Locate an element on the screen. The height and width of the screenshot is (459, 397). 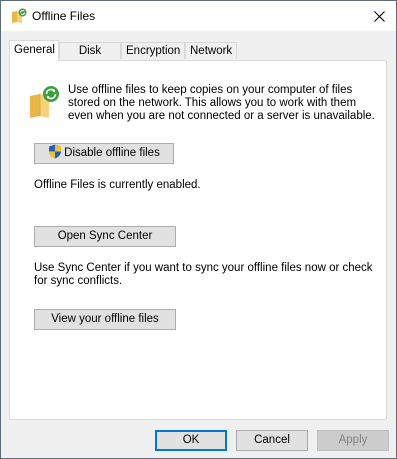
open-sync-center-button: Open Sync Center is located at coordinates (105, 236).